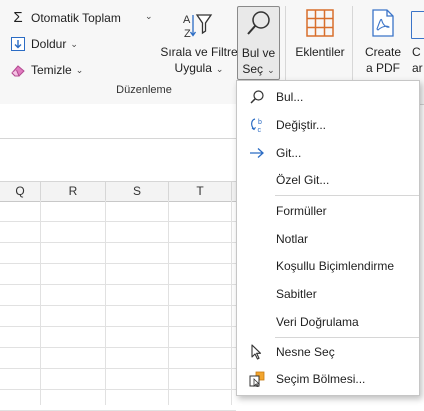 The height and width of the screenshot is (411, 424). What do you see at coordinates (76, 18) in the screenshot?
I see `autosum-label: Otomatik Toplam` at bounding box center [76, 18].